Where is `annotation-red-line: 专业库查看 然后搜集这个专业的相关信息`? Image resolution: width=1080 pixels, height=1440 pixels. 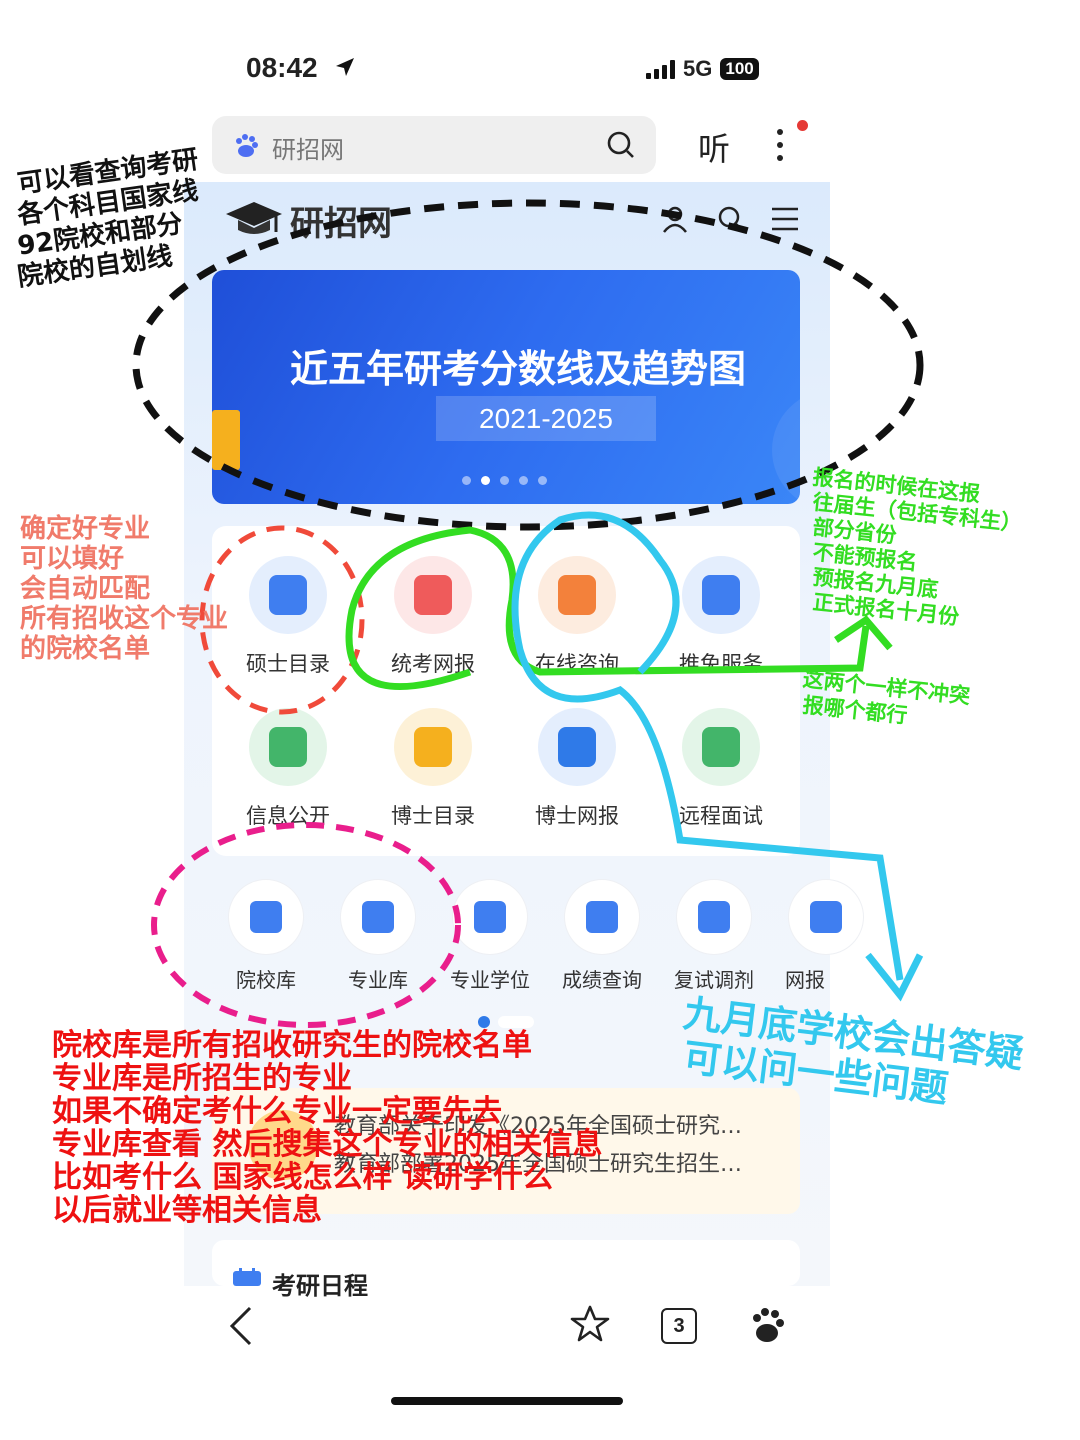 annotation-red-line: 专业库查看 然后搜集这个专业的相关信息 is located at coordinates (327, 1144).